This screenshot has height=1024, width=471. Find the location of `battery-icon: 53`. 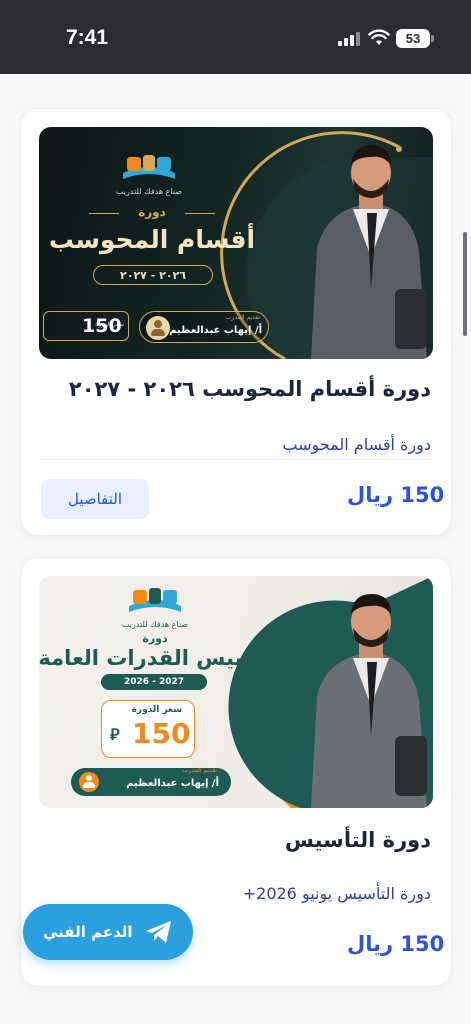

battery-icon: 53 is located at coordinates (413, 38).